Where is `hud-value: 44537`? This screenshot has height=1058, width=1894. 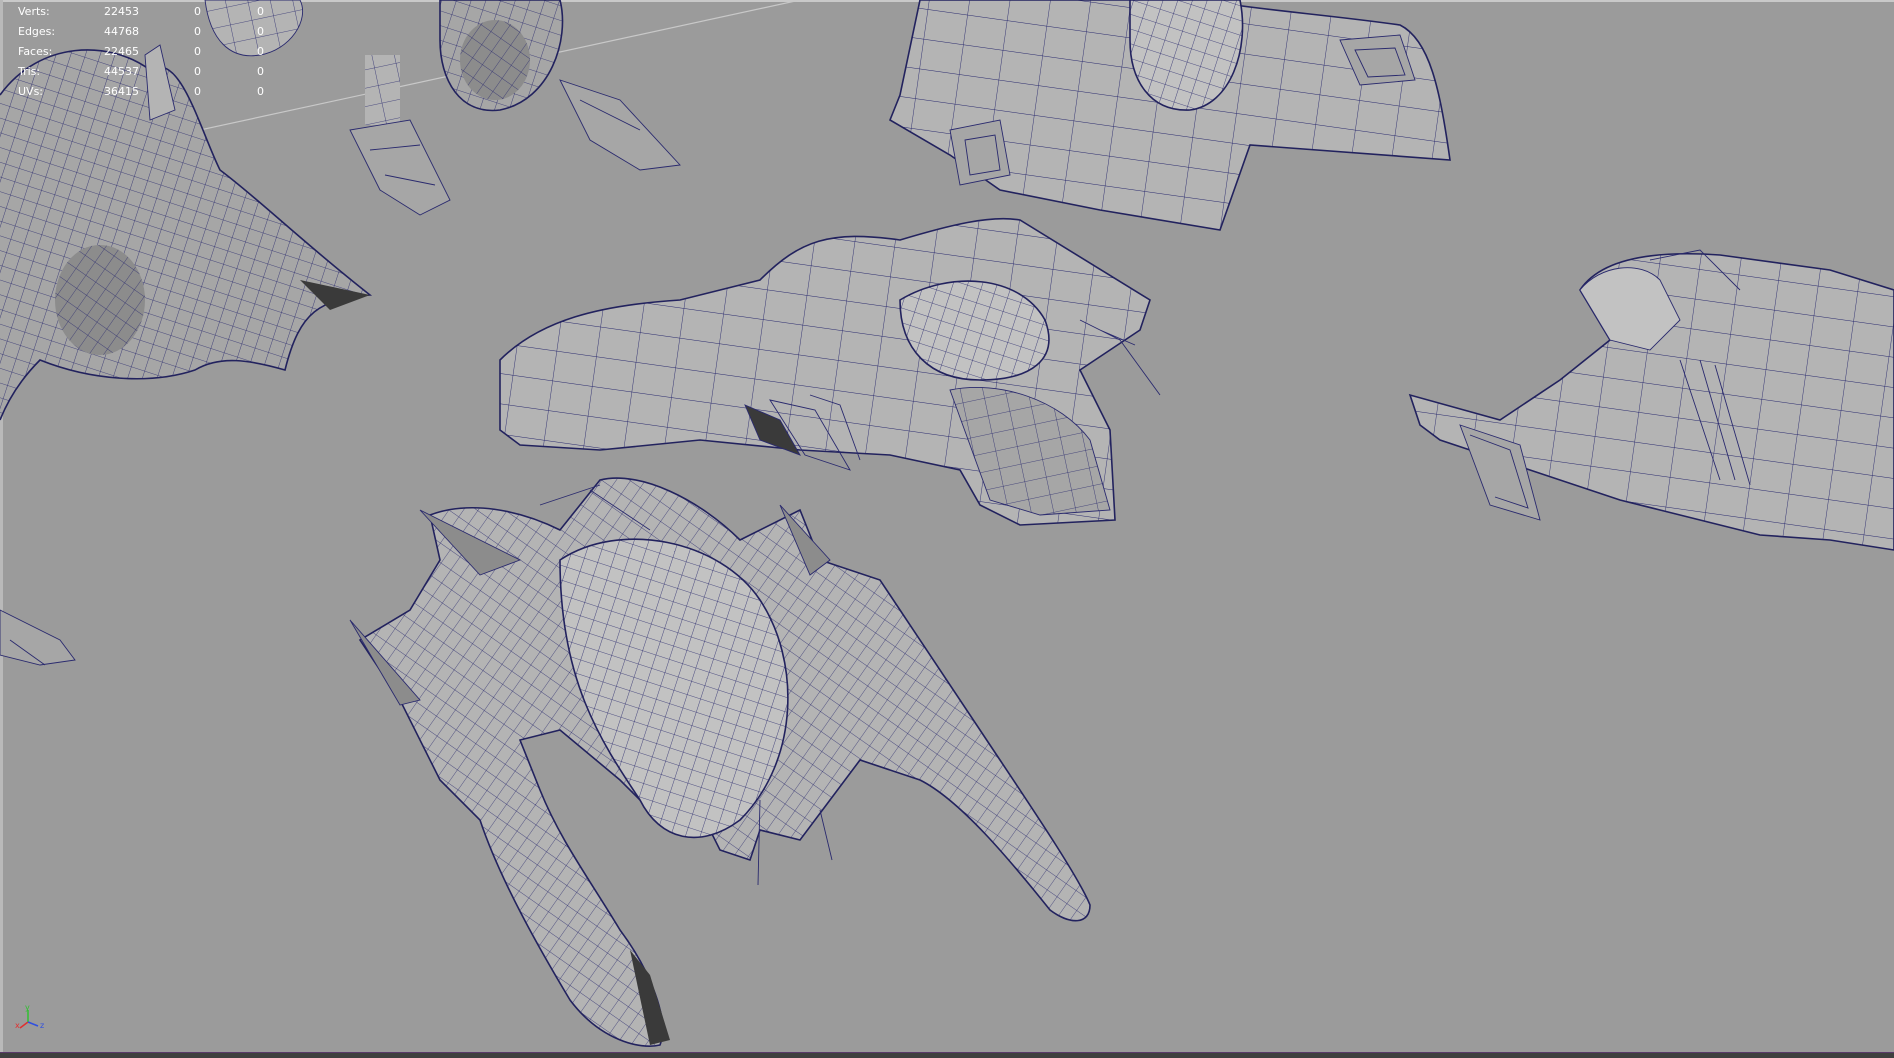
hud-value: 44537 is located at coordinates (121, 71).